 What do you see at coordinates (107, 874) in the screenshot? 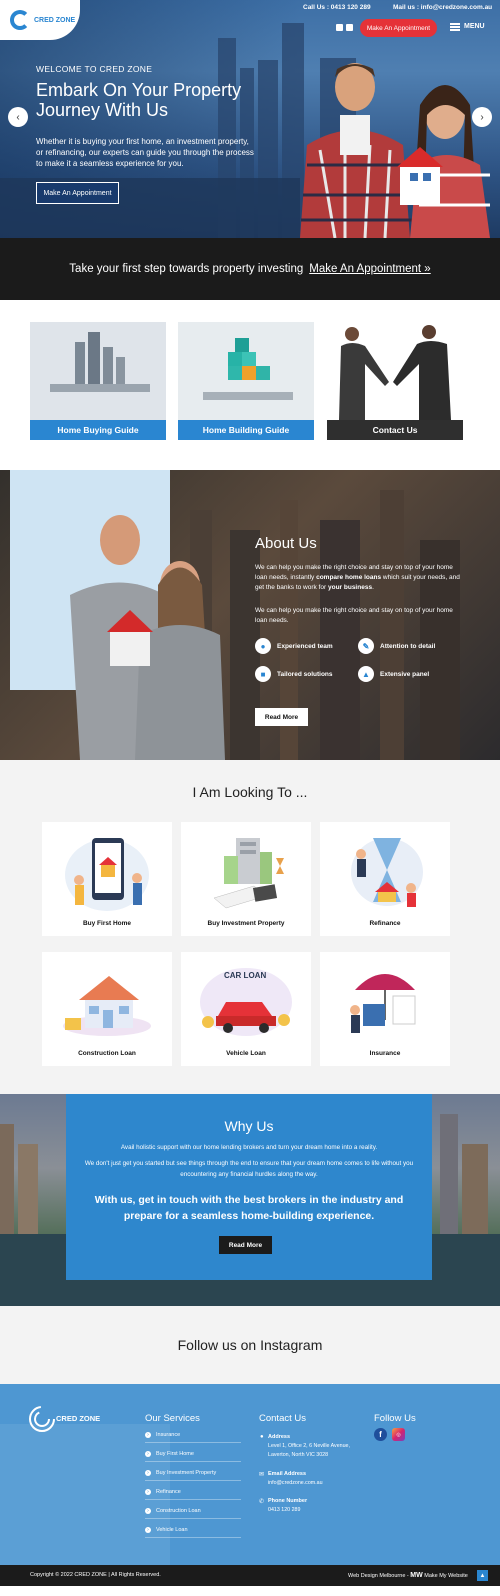
I see `phone-house-illustration` at bounding box center [107, 874].